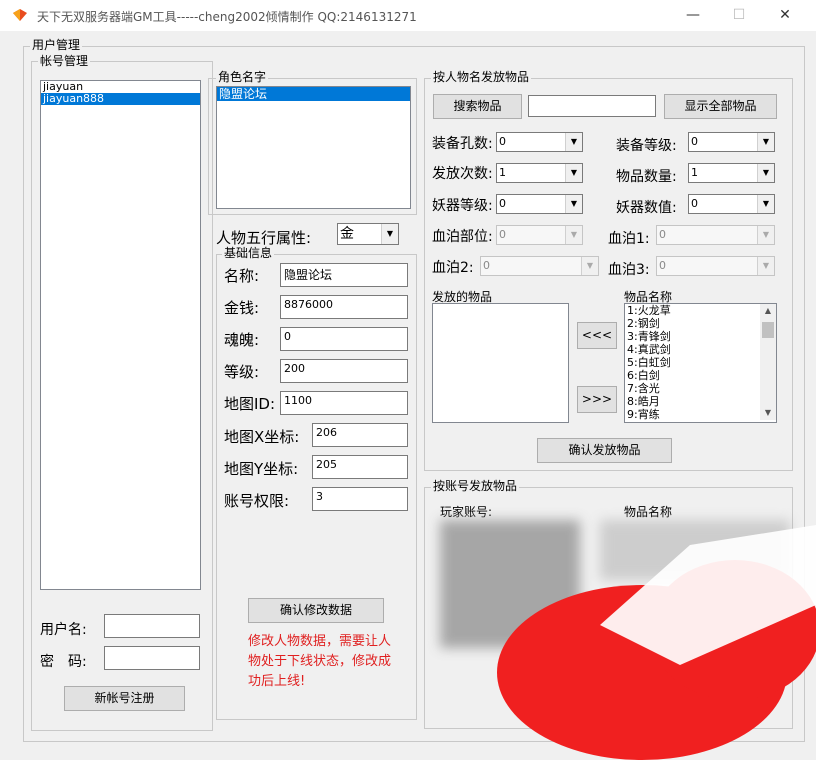  Describe the element at coordinates (250, 404) in the screenshot. I see `map-id-label: 地图ID:` at that location.